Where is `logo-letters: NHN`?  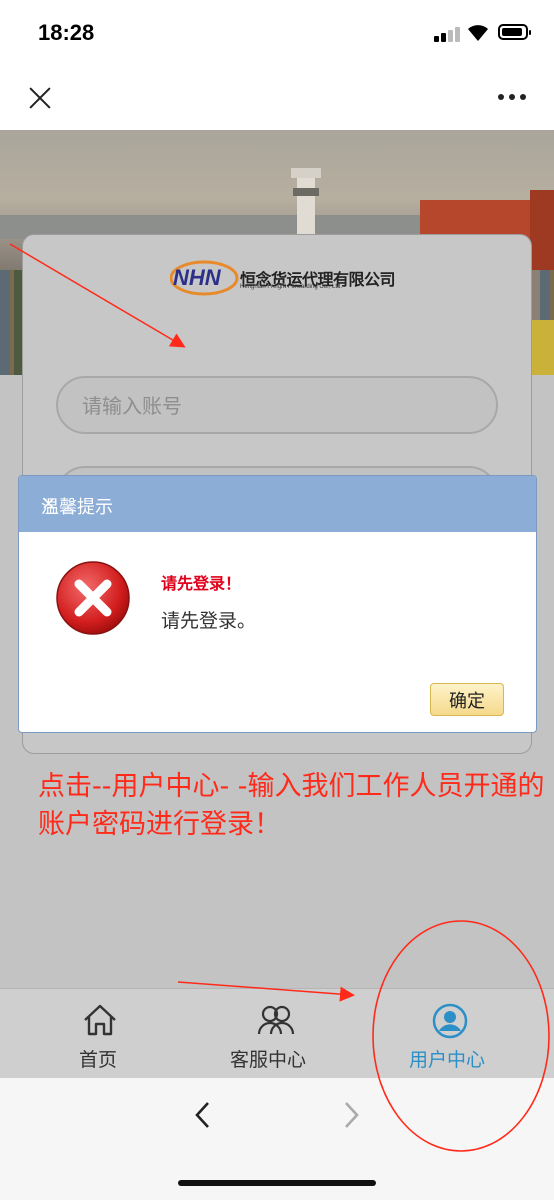
logo-letters: NHN is located at coordinates (197, 277).